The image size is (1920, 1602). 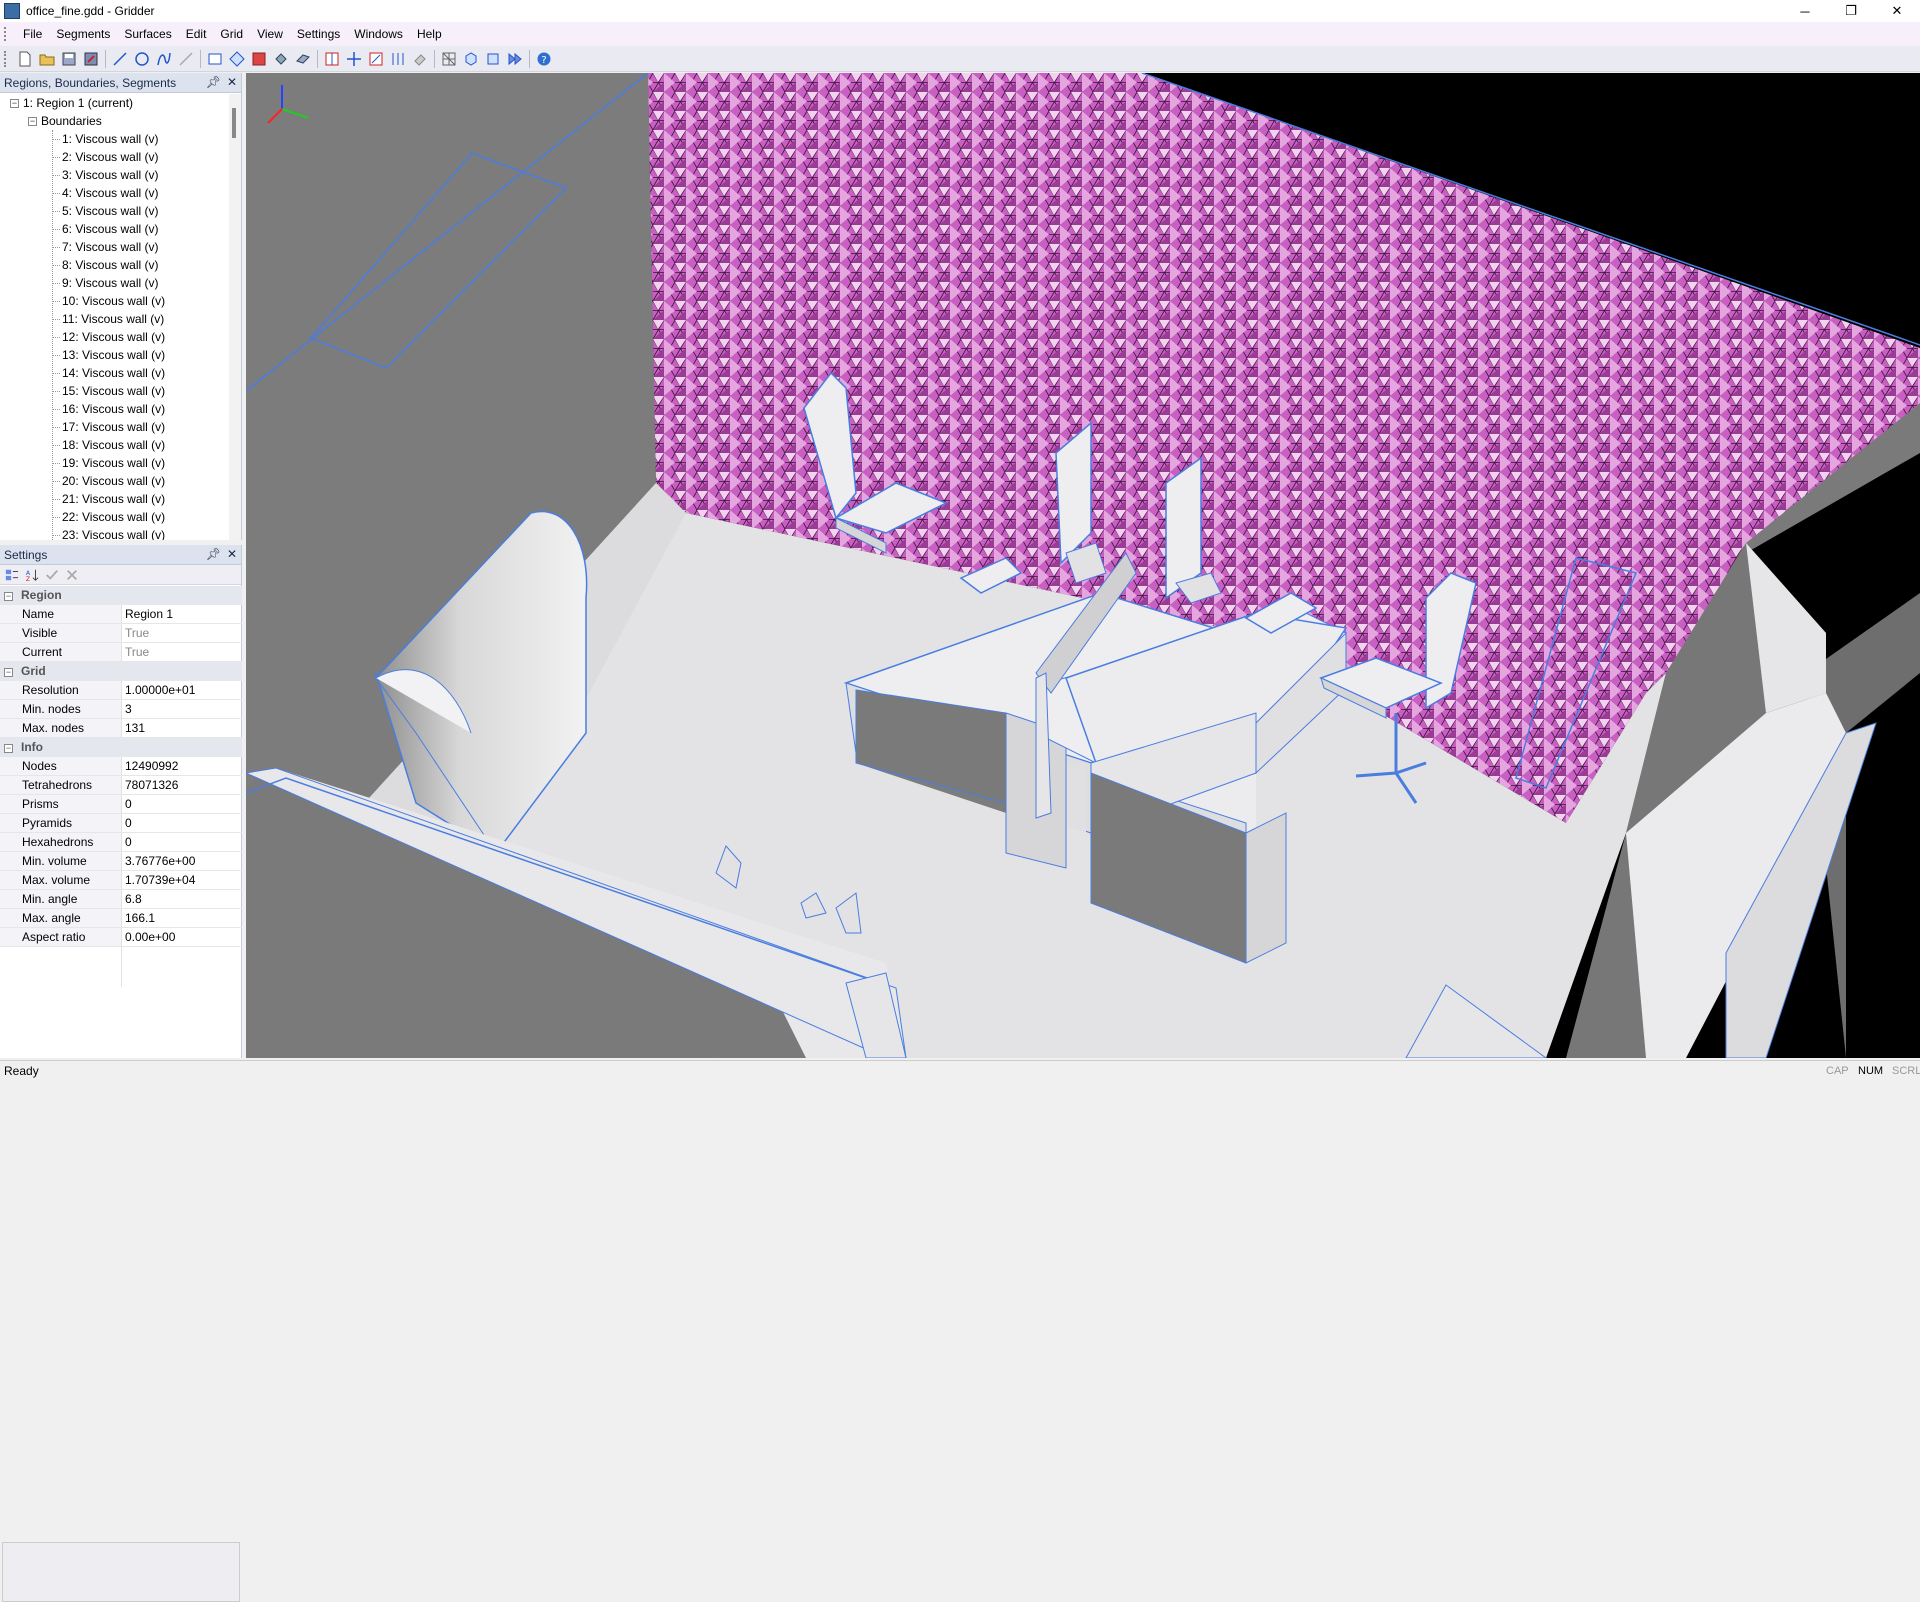 What do you see at coordinates (115, 409) in the screenshot?
I see `tree-item-boundary: 16: Viscous wall (v)` at bounding box center [115, 409].